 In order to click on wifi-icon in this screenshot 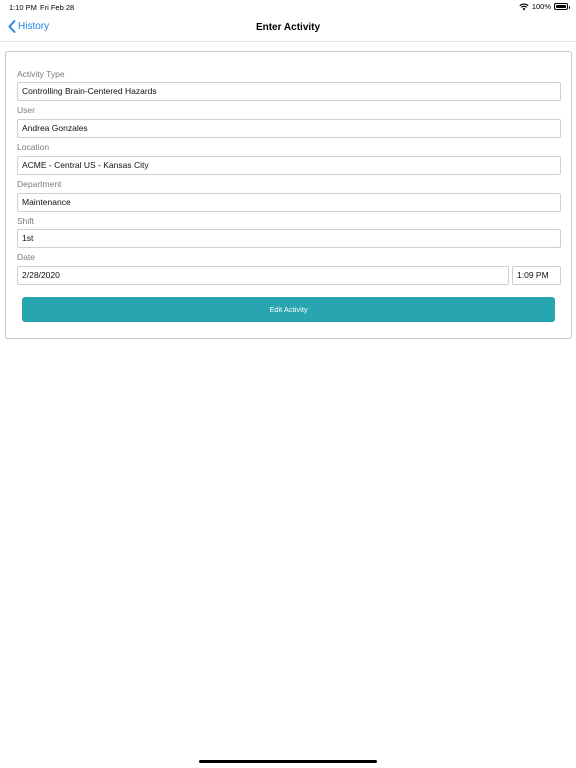, I will do `click(524, 6)`.